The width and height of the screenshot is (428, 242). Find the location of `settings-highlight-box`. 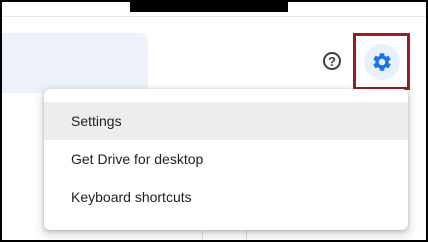

settings-highlight-box is located at coordinates (381, 61).